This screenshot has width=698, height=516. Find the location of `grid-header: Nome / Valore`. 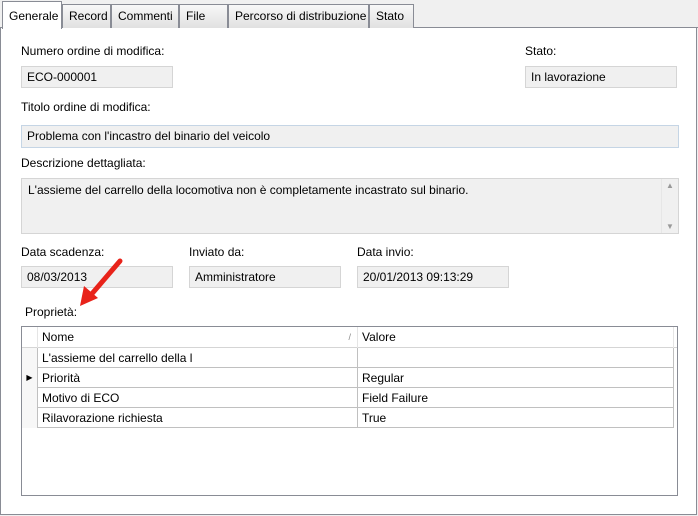

grid-header: Nome / Valore is located at coordinates (349, 337).